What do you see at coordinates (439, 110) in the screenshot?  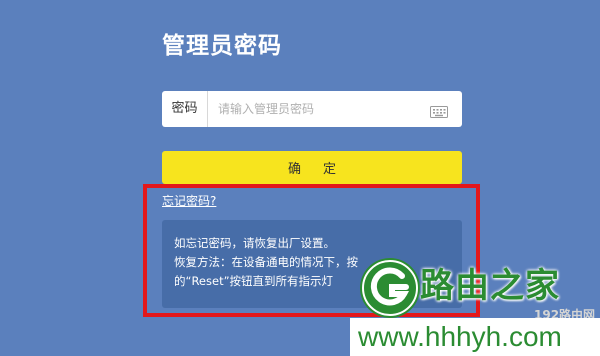 I see `keyboard-icon` at bounding box center [439, 110].